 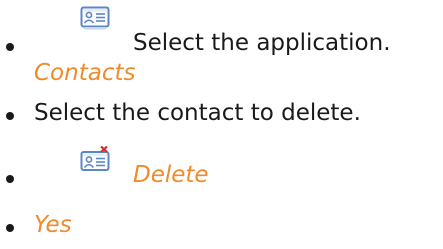 I want to click on contact-card-icon, so click(x=95, y=18).